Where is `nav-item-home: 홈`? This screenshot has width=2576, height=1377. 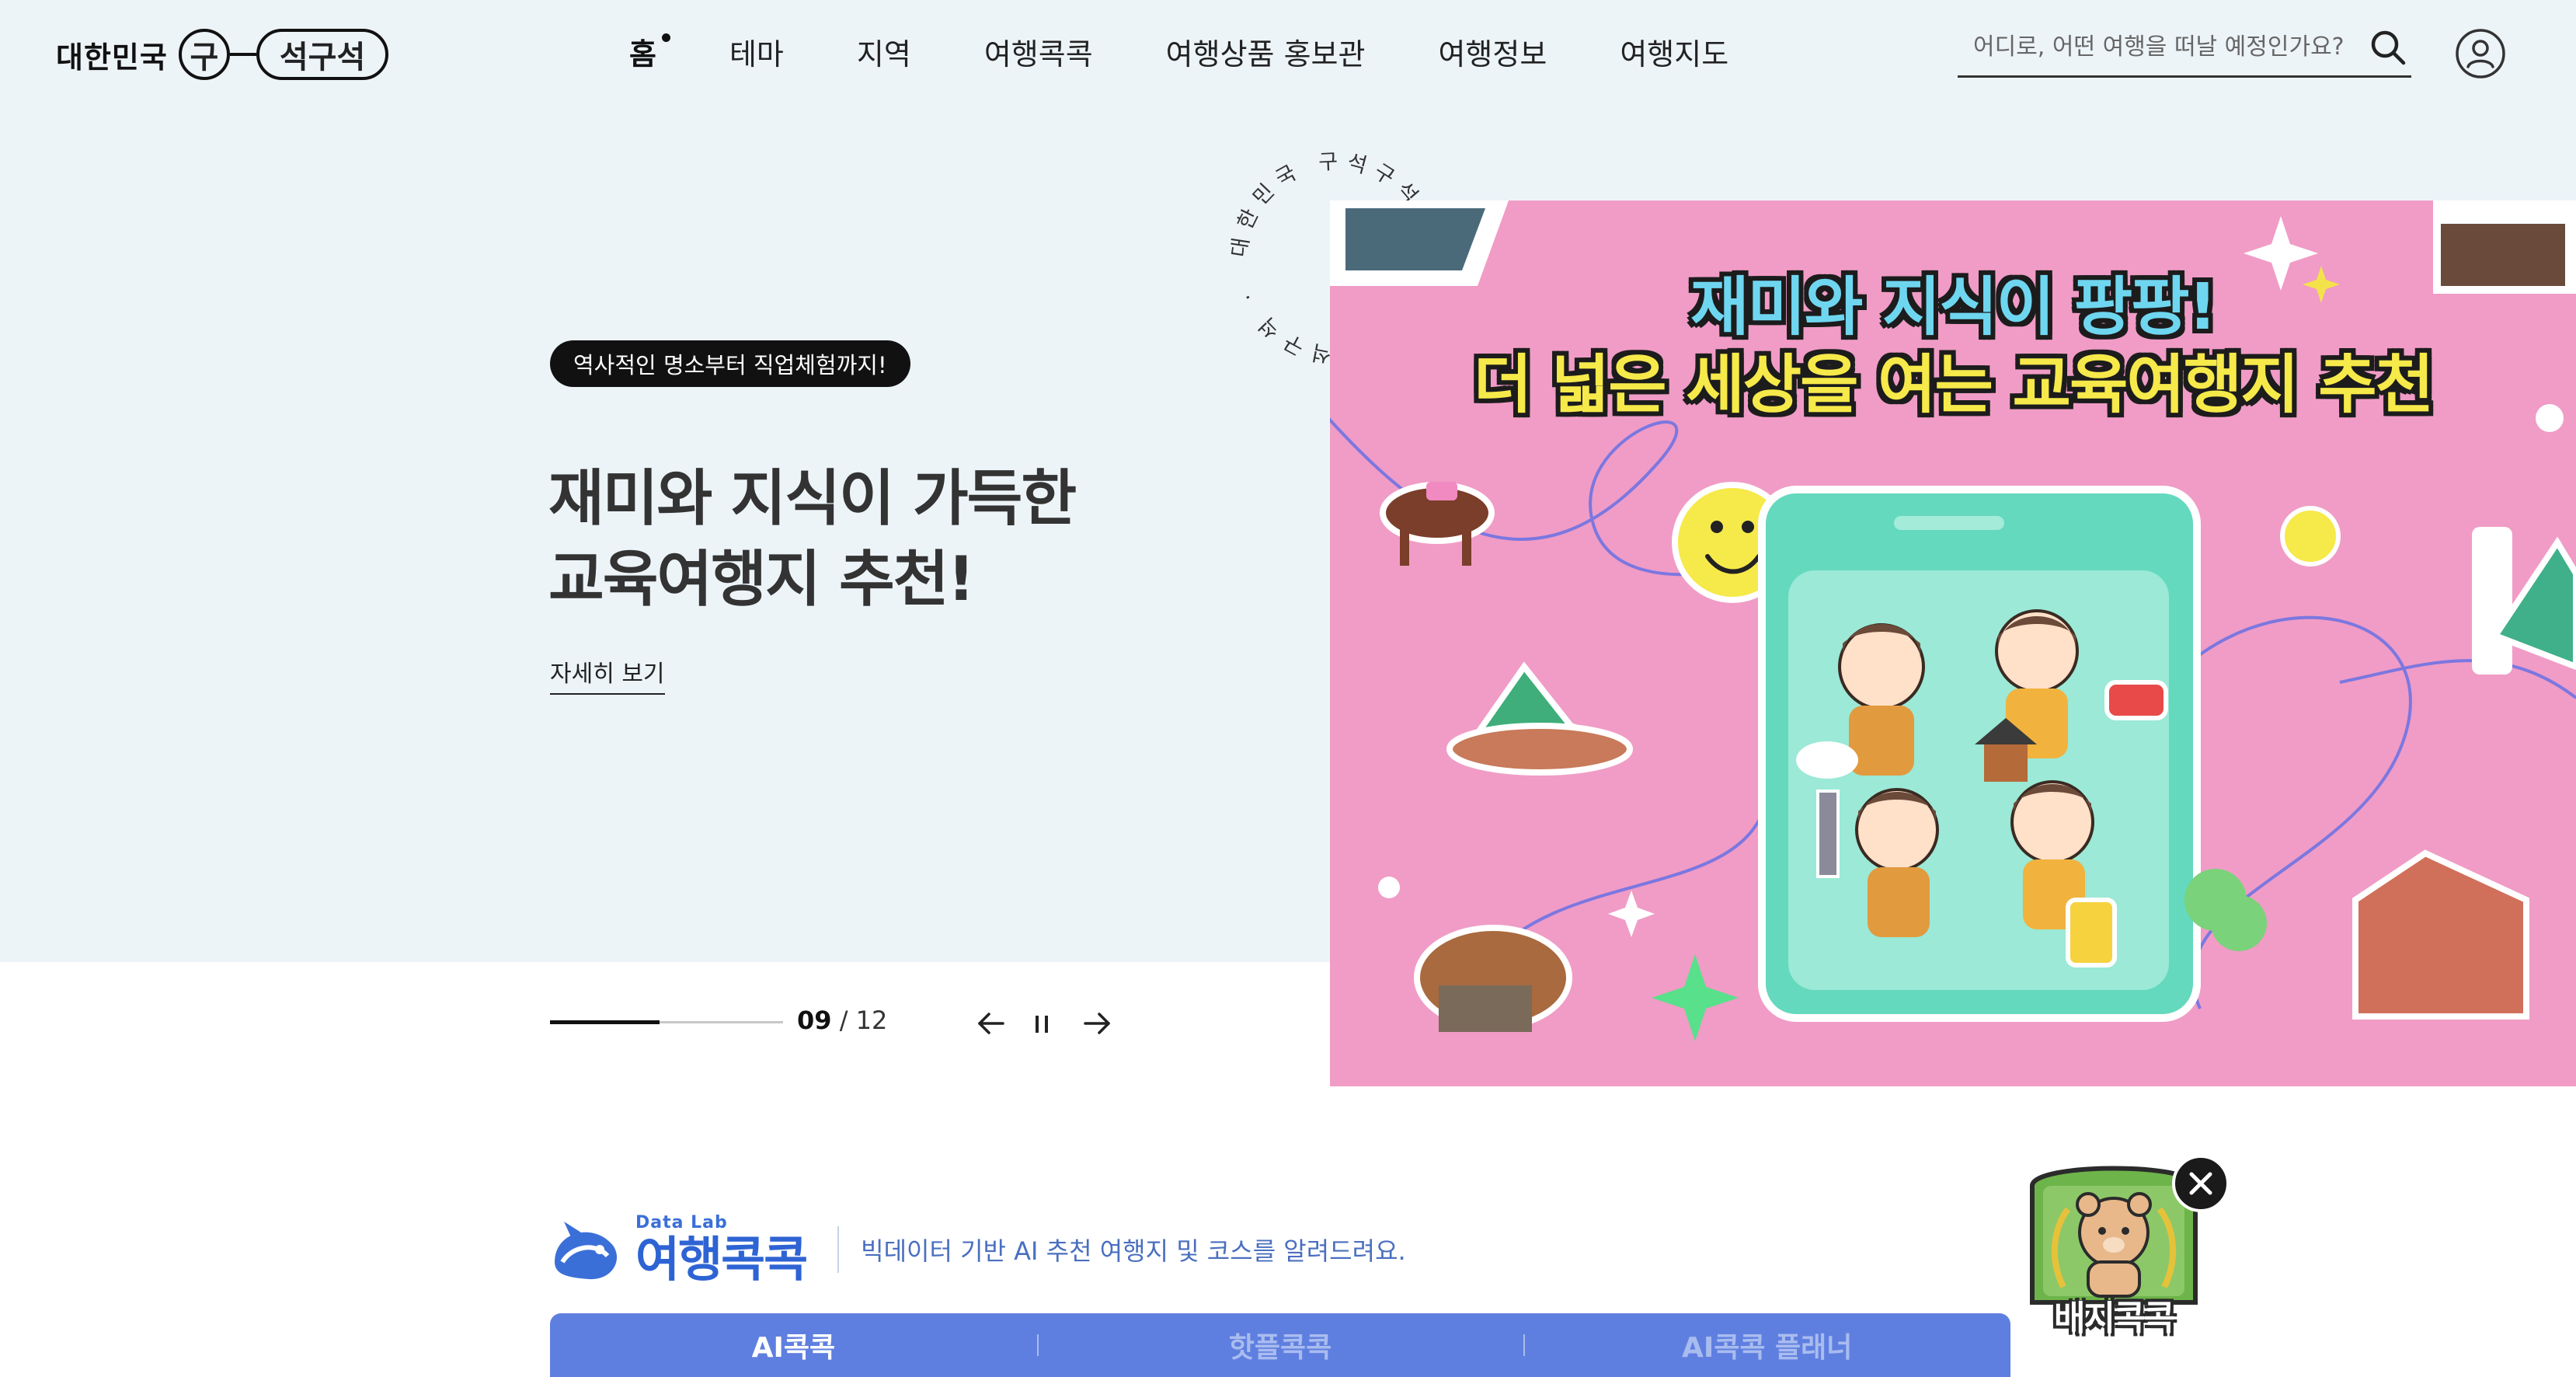 nav-item-home: 홈 is located at coordinates (649, 51).